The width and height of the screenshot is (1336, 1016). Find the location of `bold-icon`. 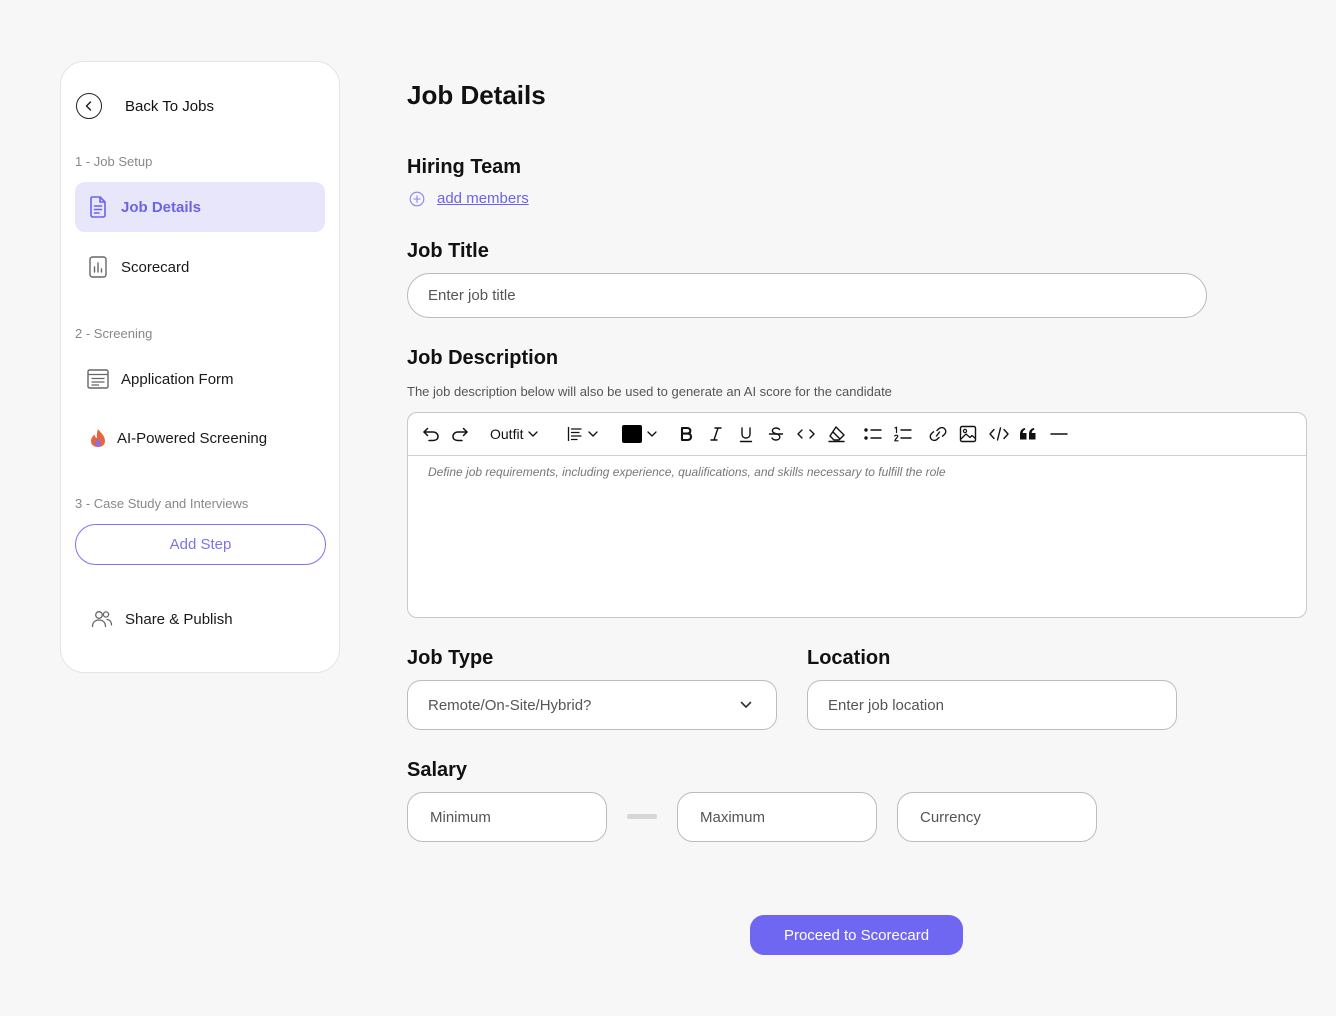

bold-icon is located at coordinates (686, 434).